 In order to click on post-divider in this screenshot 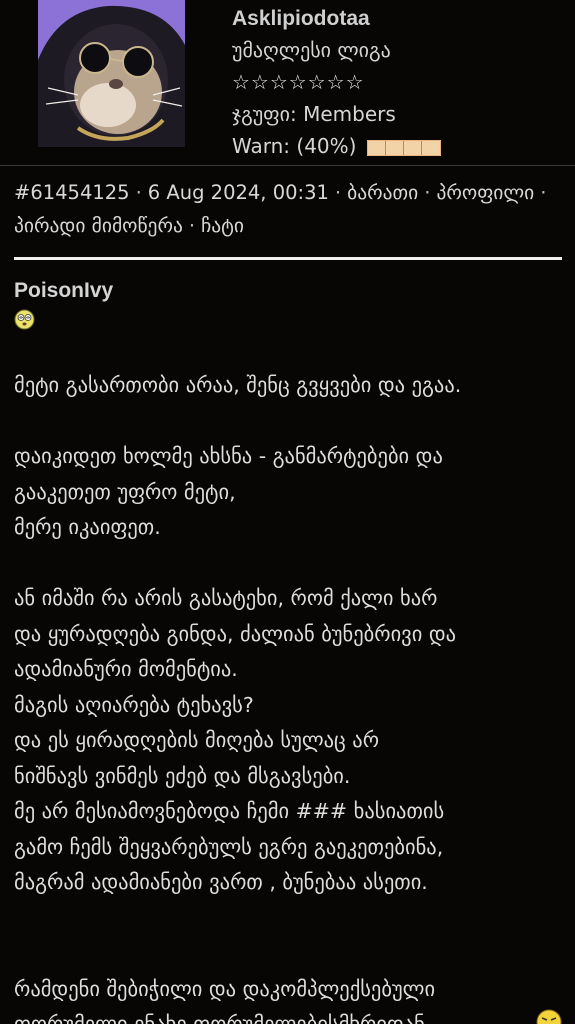, I will do `click(288, 258)`.